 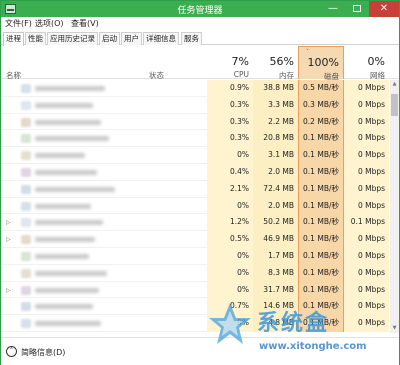 I want to click on site-watermark: 系统盒 www.xitonghe.com, so click(x=299, y=329).